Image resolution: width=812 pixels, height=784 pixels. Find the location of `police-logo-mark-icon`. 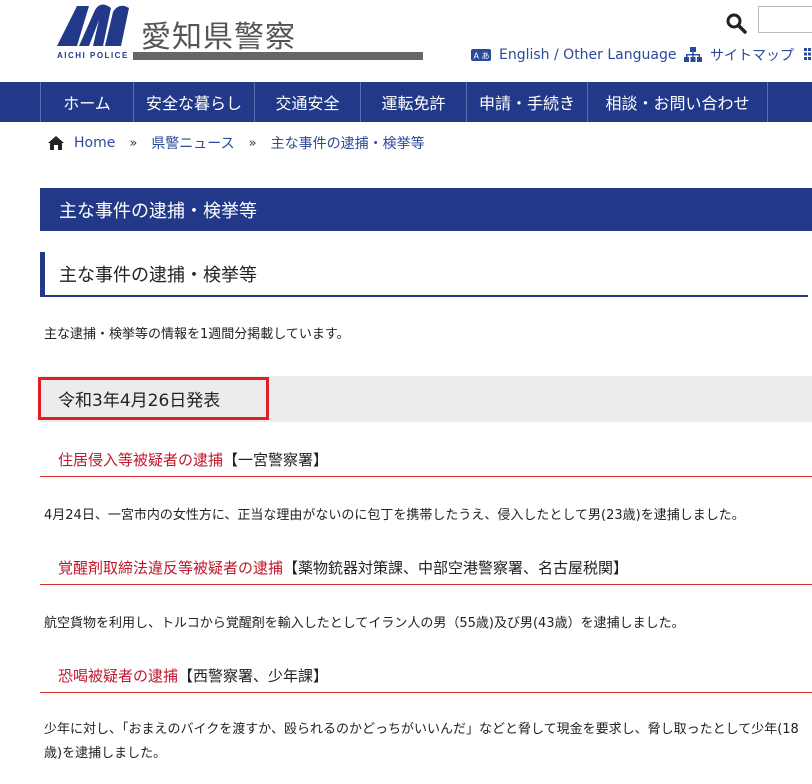

police-logo-mark-icon is located at coordinates (93, 25).